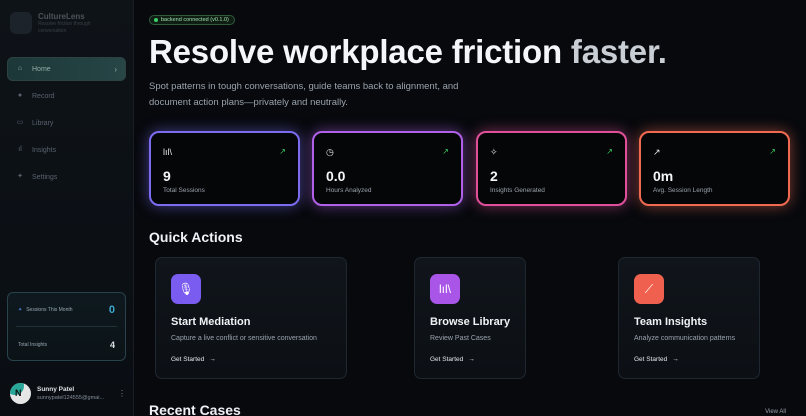 The width and height of the screenshot is (806, 416). I want to click on chevron-right-icon: ›, so click(115, 69).